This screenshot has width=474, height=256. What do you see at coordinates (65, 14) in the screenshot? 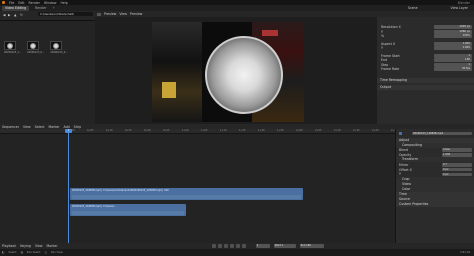
I see `file-path-field: C:\Users\Lin\Video\Inhalt\` at bounding box center [65, 14].